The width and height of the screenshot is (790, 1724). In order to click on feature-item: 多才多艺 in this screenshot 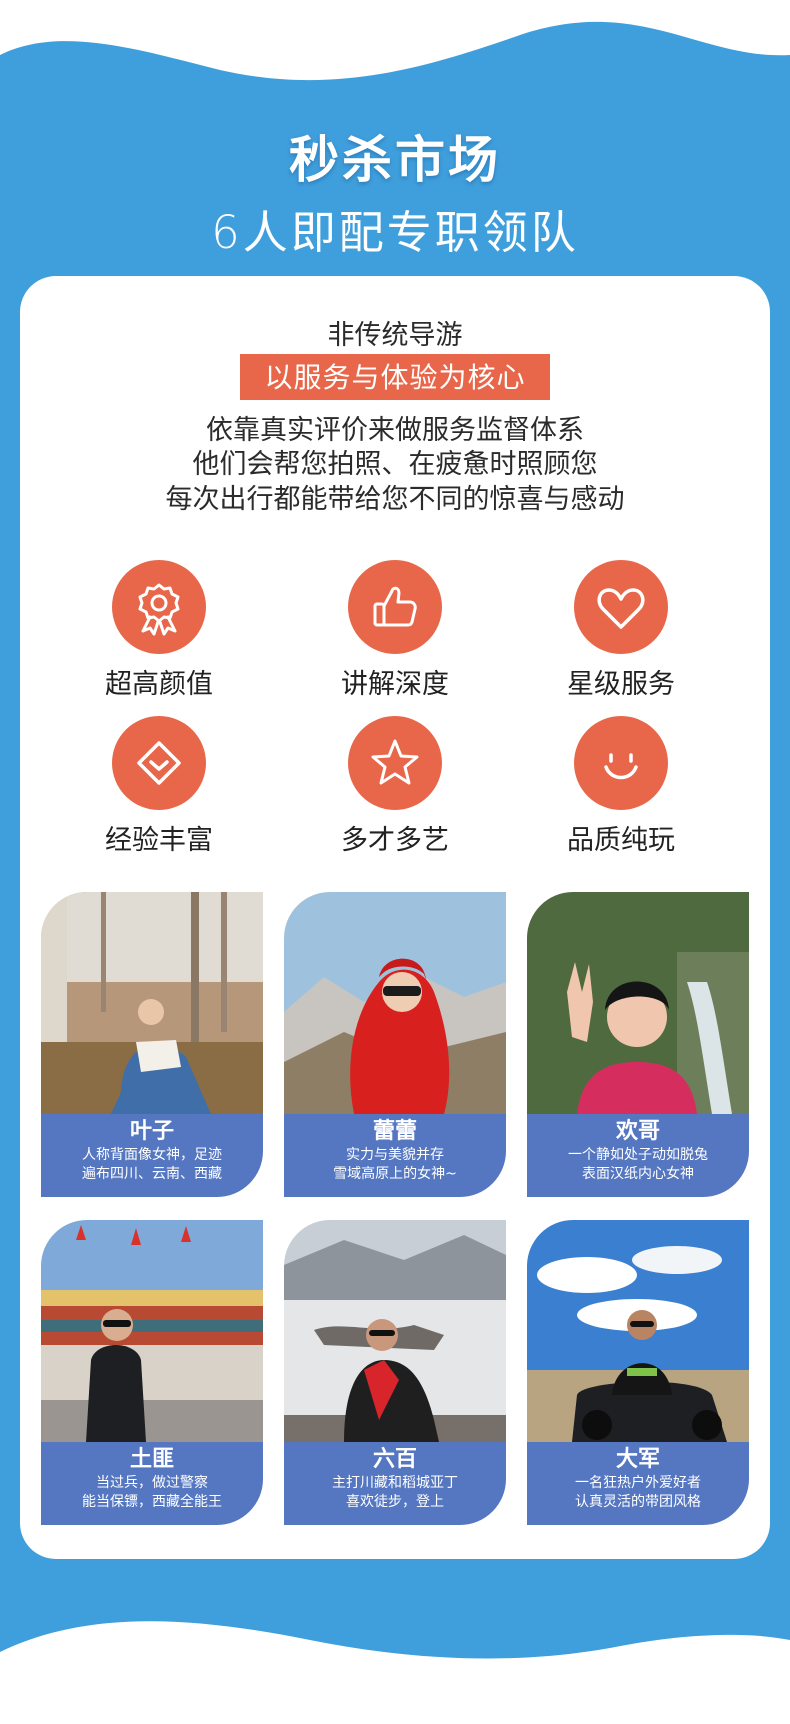, I will do `click(395, 786)`.